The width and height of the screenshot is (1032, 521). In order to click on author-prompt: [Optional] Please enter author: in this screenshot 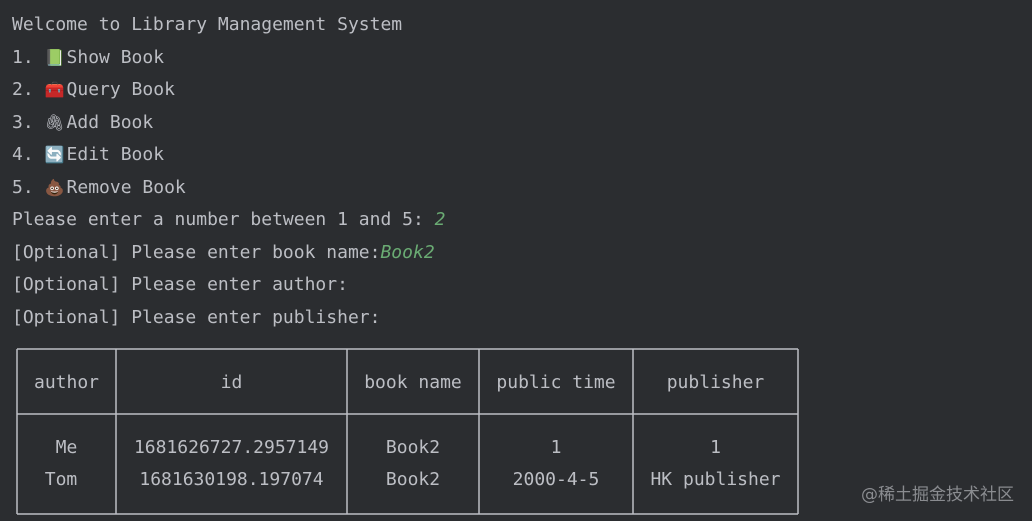, I will do `click(180, 284)`.